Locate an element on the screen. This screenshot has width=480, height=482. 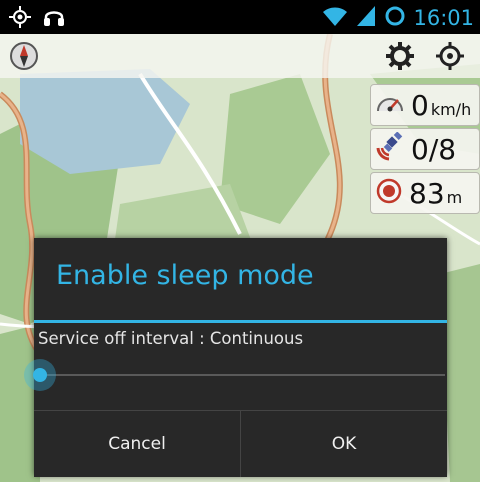
cancel-button: Cancel is located at coordinates (137, 444).